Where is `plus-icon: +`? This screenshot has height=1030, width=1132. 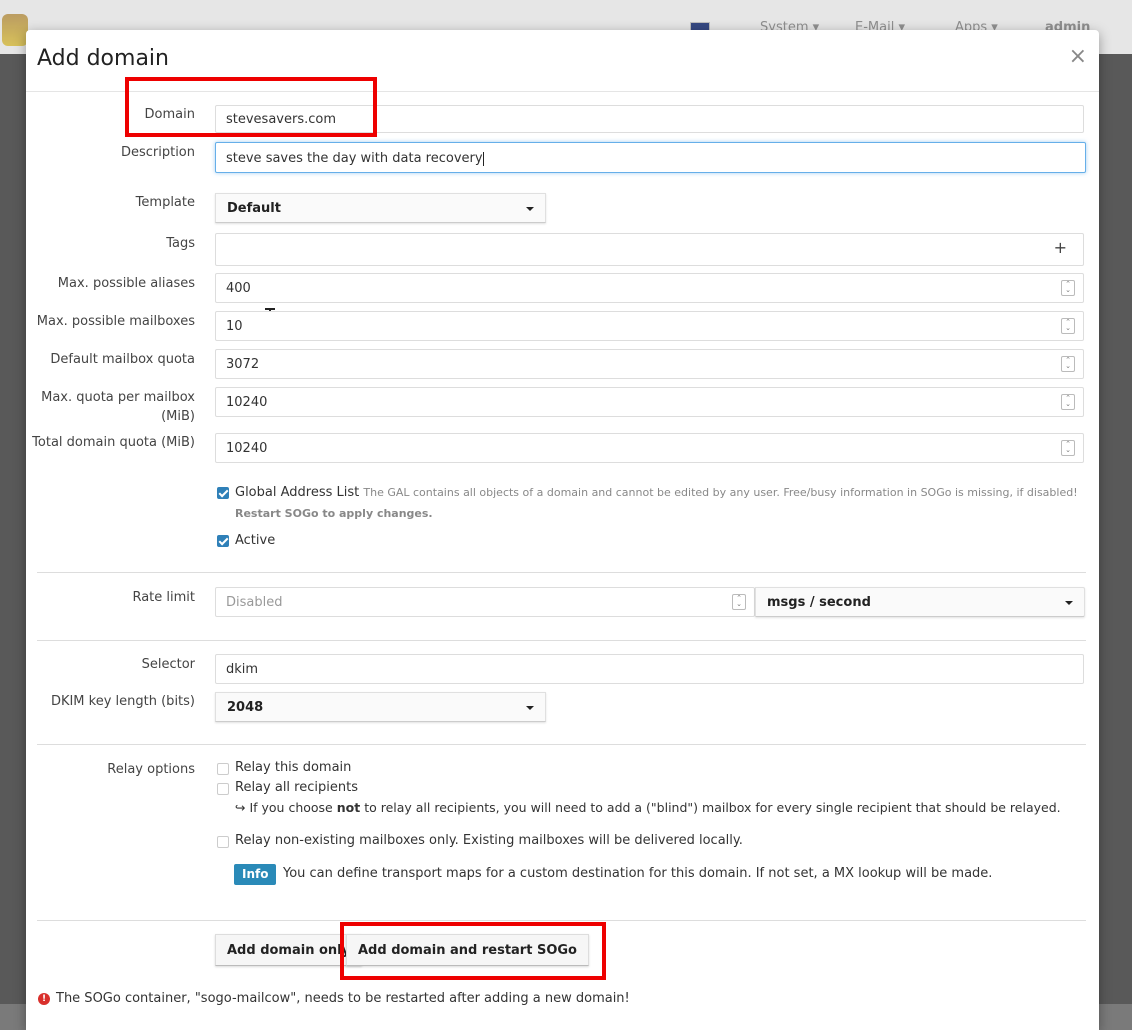
plus-icon: + is located at coordinates (1060, 248).